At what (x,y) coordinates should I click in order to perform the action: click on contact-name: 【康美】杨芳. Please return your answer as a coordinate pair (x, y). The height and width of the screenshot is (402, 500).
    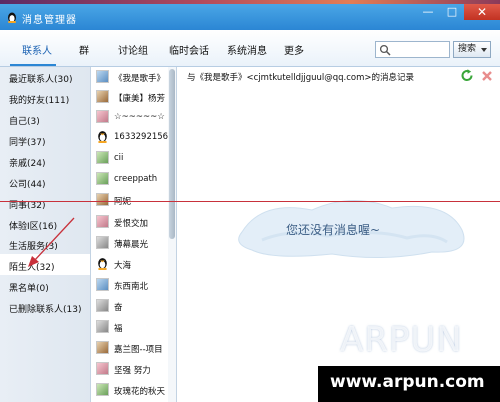
    Looking at the image, I should click on (140, 99).